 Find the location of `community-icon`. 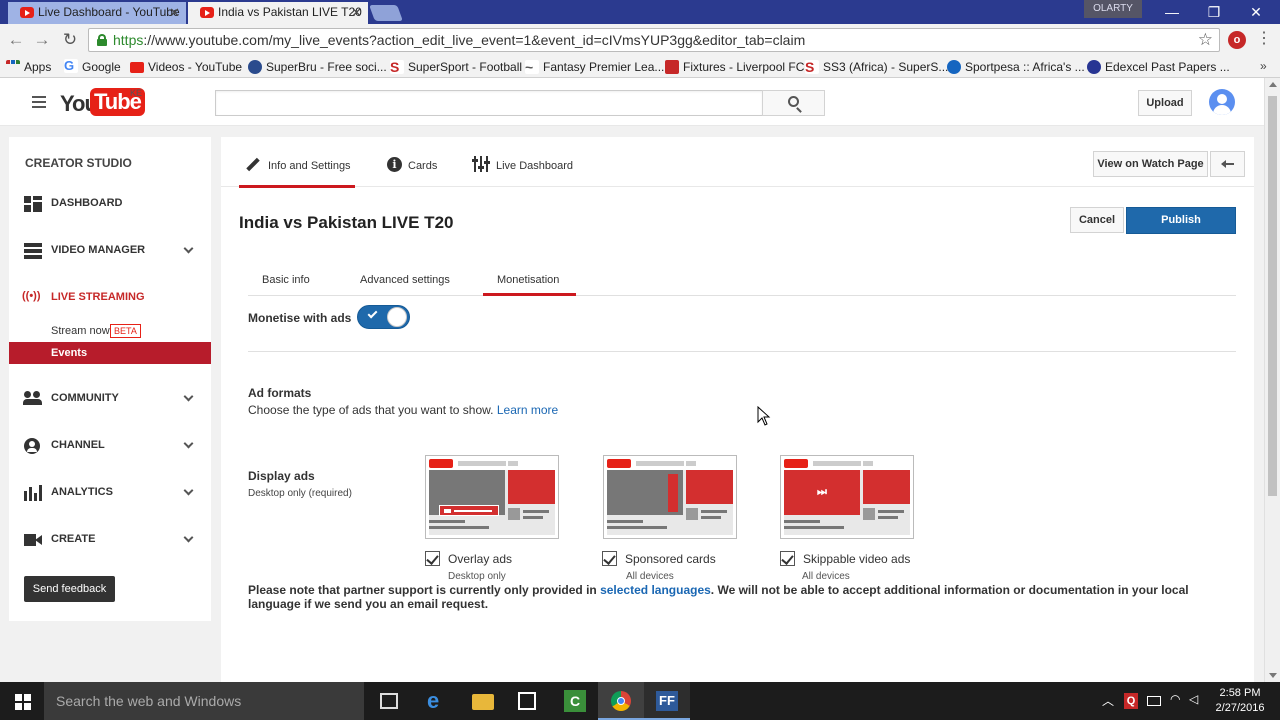

community-icon is located at coordinates (32, 399).